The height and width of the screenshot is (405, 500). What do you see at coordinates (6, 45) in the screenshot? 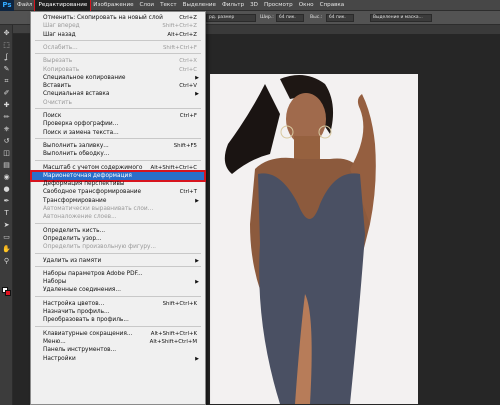
I see `marquee-icon: ⬚` at bounding box center [6, 45].